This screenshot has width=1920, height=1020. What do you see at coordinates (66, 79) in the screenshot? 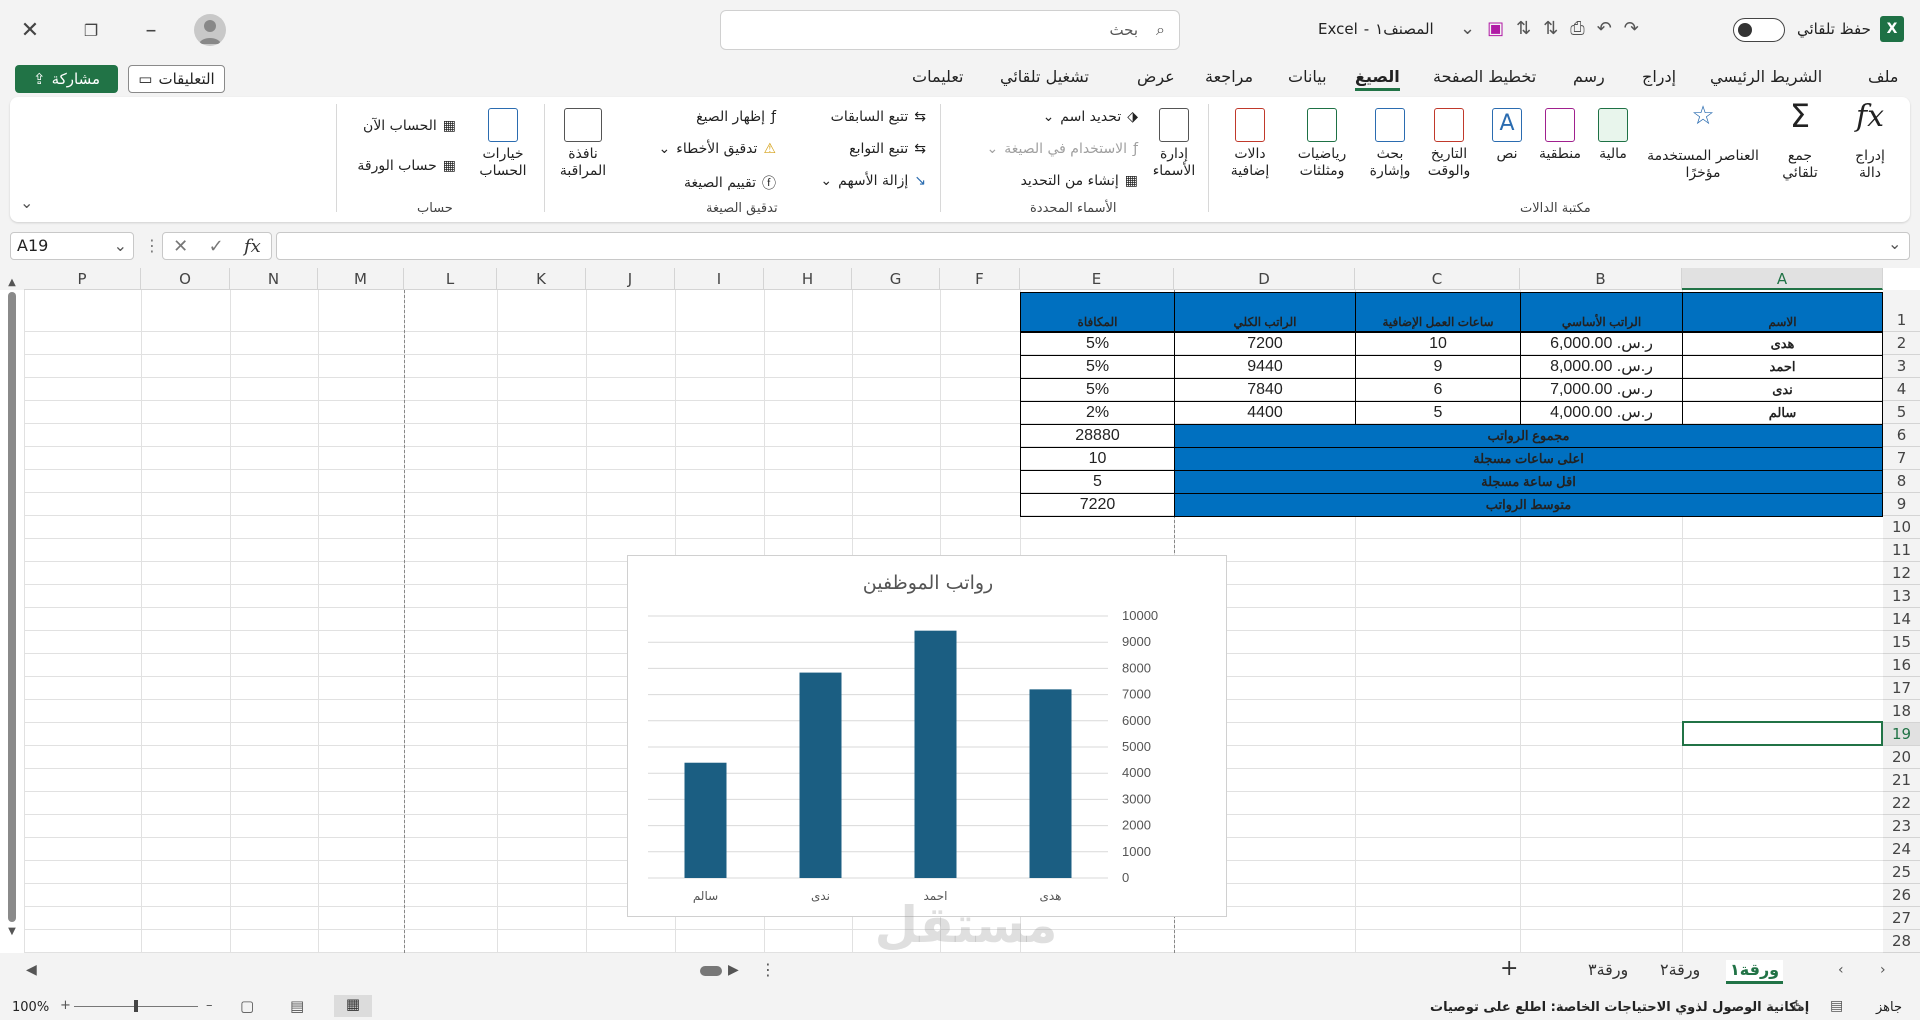
I see `share-button: ⇪ مشاركة` at bounding box center [66, 79].